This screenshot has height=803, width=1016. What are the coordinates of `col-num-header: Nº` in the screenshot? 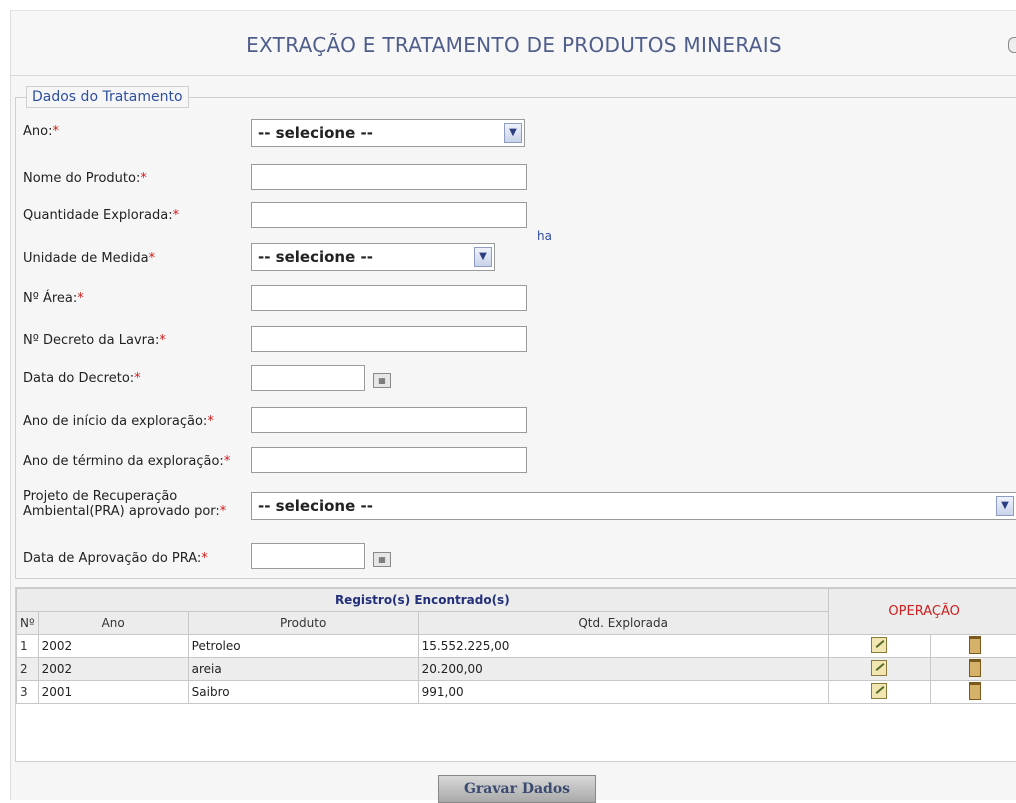 It's located at (28, 623).